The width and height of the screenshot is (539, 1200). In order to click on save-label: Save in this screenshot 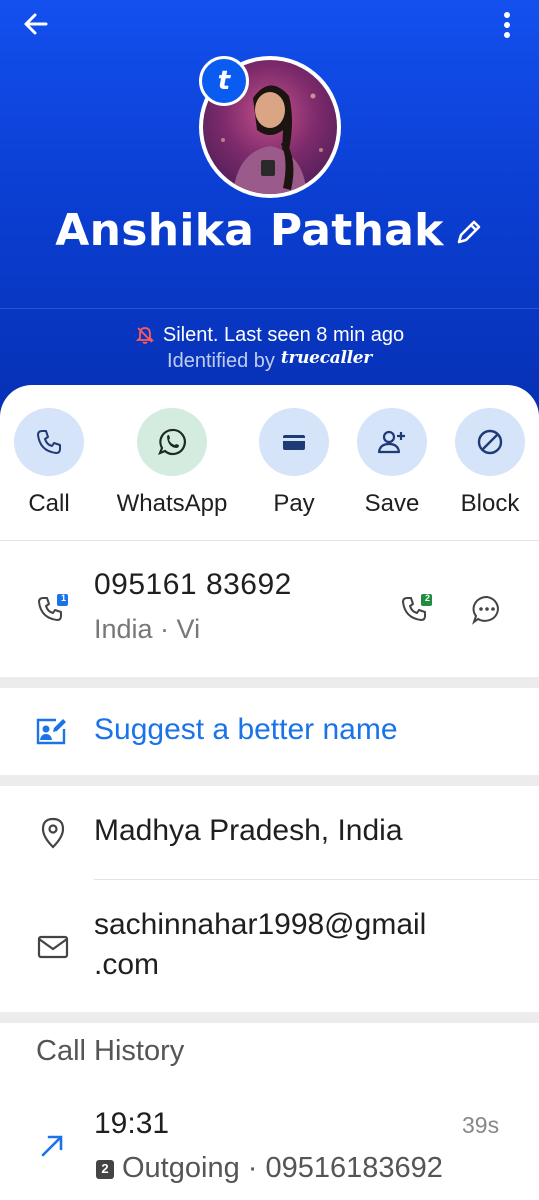, I will do `click(392, 503)`.